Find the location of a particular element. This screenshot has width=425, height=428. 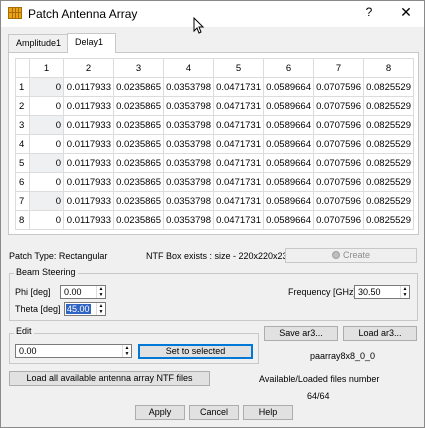

row-header: 3 is located at coordinates (22, 125).